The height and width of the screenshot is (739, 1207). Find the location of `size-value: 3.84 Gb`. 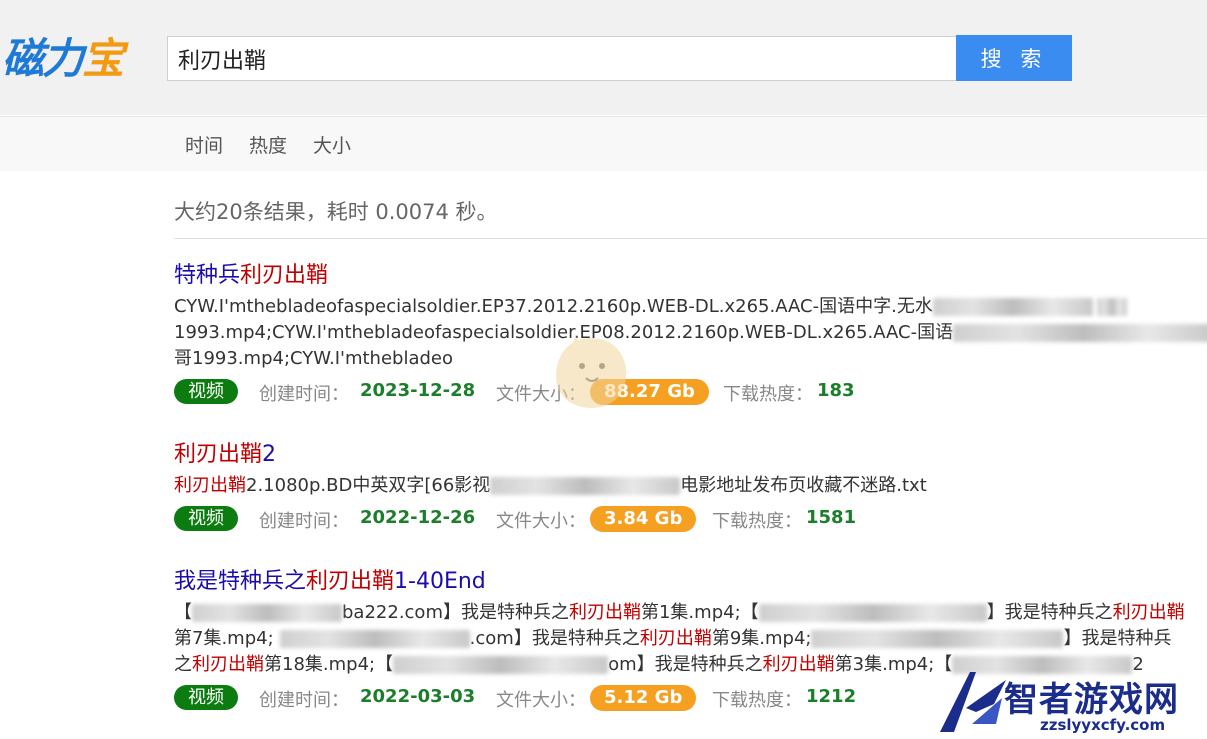

size-value: 3.84 Gb is located at coordinates (643, 519).